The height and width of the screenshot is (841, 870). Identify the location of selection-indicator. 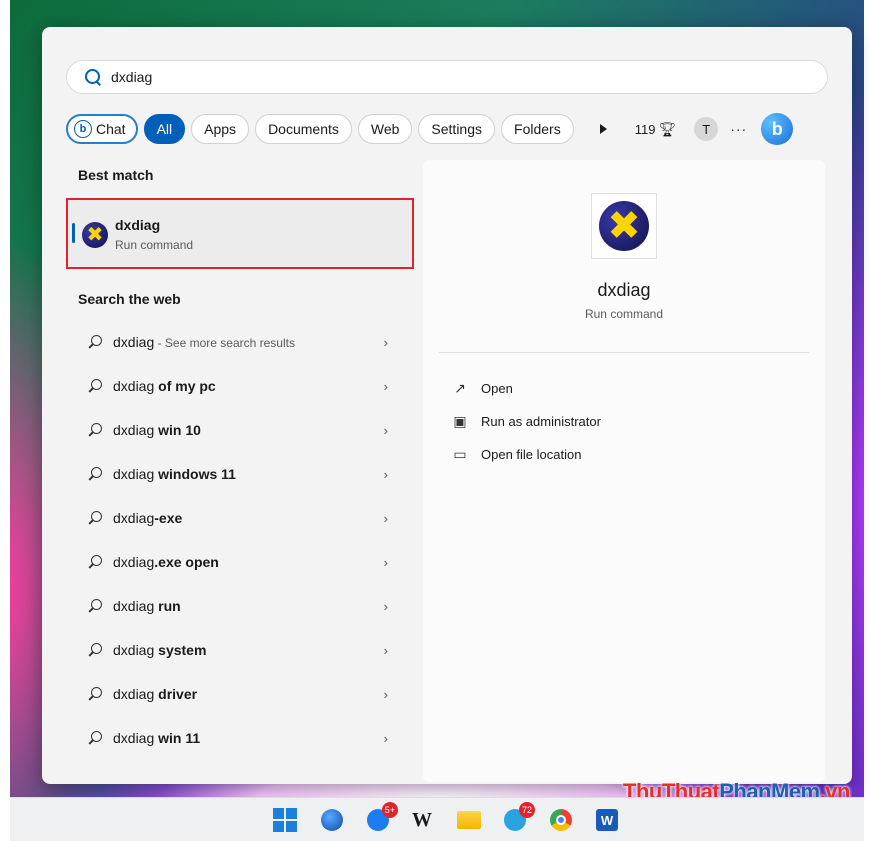
(73, 233).